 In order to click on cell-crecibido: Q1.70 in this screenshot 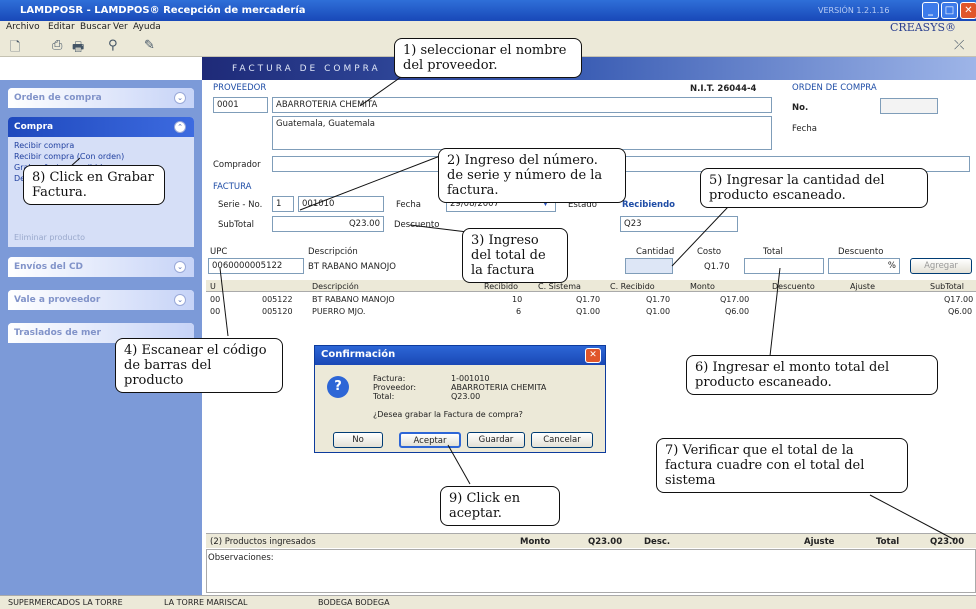, I will do `click(658, 299)`.